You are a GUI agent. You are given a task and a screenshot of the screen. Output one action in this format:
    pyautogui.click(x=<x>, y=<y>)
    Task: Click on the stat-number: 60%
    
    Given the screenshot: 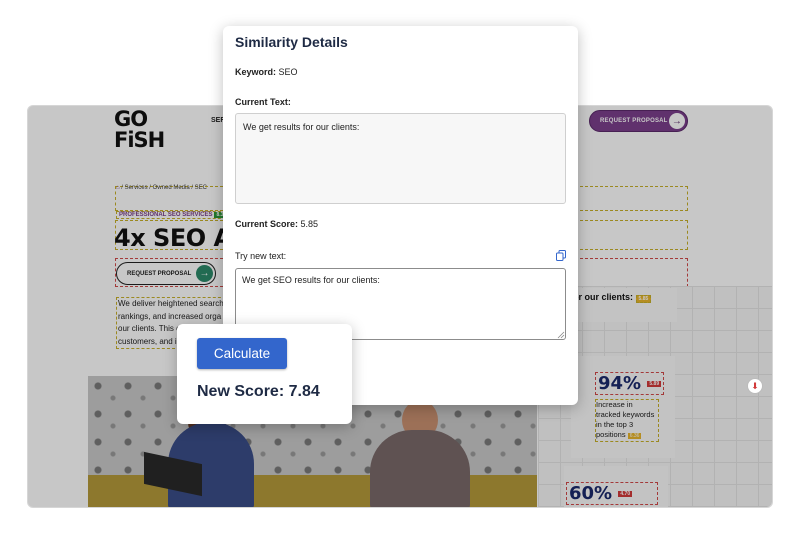 What is the action you would take?
    pyautogui.click(x=591, y=493)
    